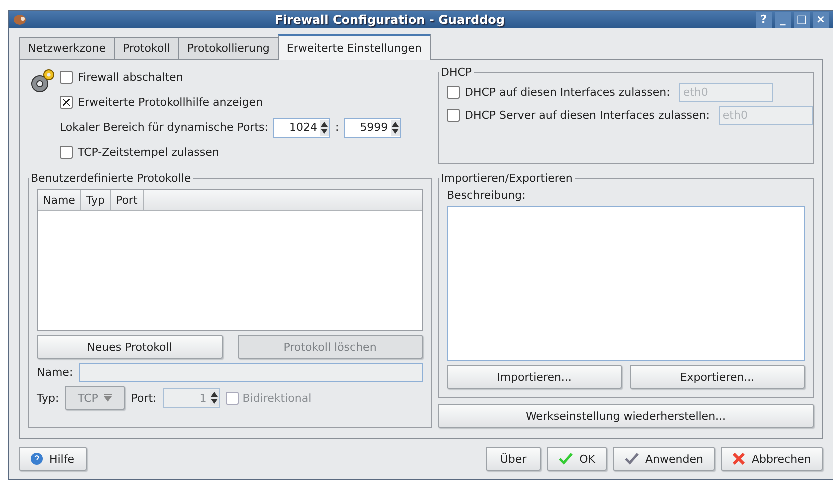 This screenshot has width=833, height=480. What do you see at coordinates (251, 372) in the screenshot?
I see `name-field` at bounding box center [251, 372].